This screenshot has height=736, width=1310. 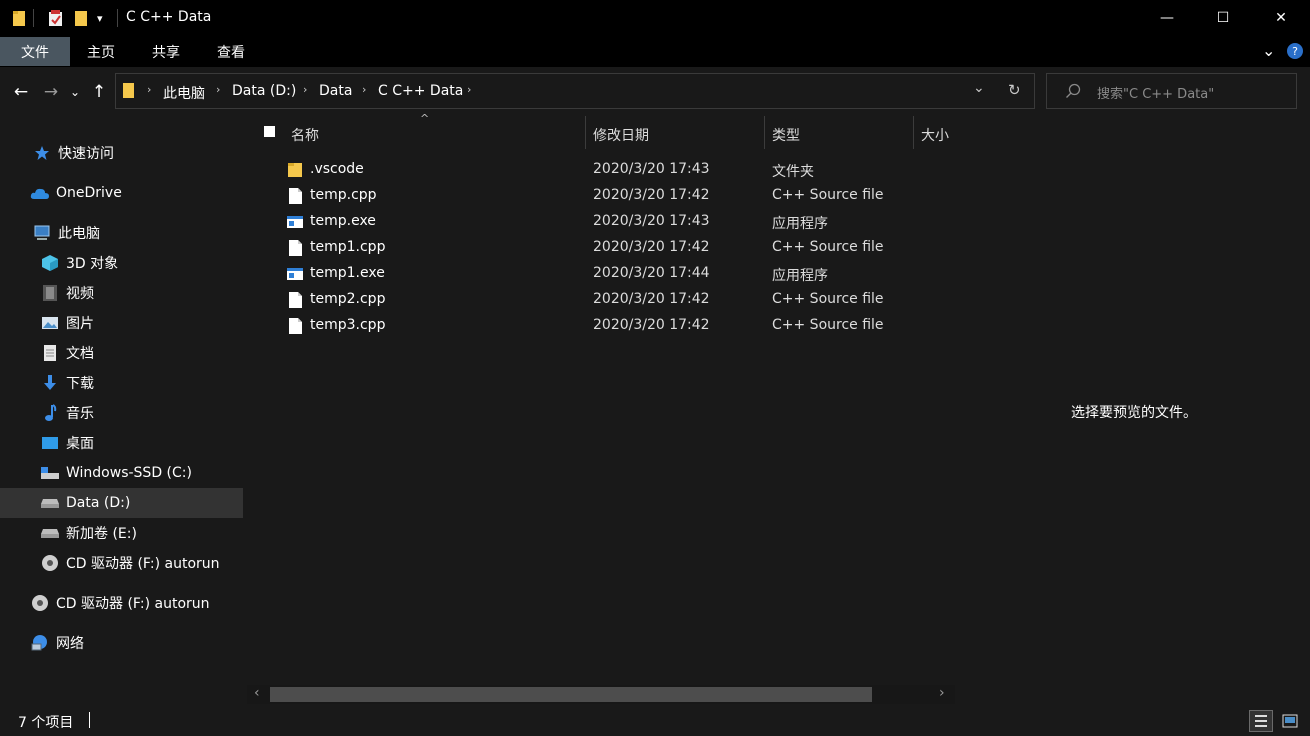 What do you see at coordinates (1268, 50) in the screenshot?
I see `expand-ribbon-icon: ⌄` at bounding box center [1268, 50].